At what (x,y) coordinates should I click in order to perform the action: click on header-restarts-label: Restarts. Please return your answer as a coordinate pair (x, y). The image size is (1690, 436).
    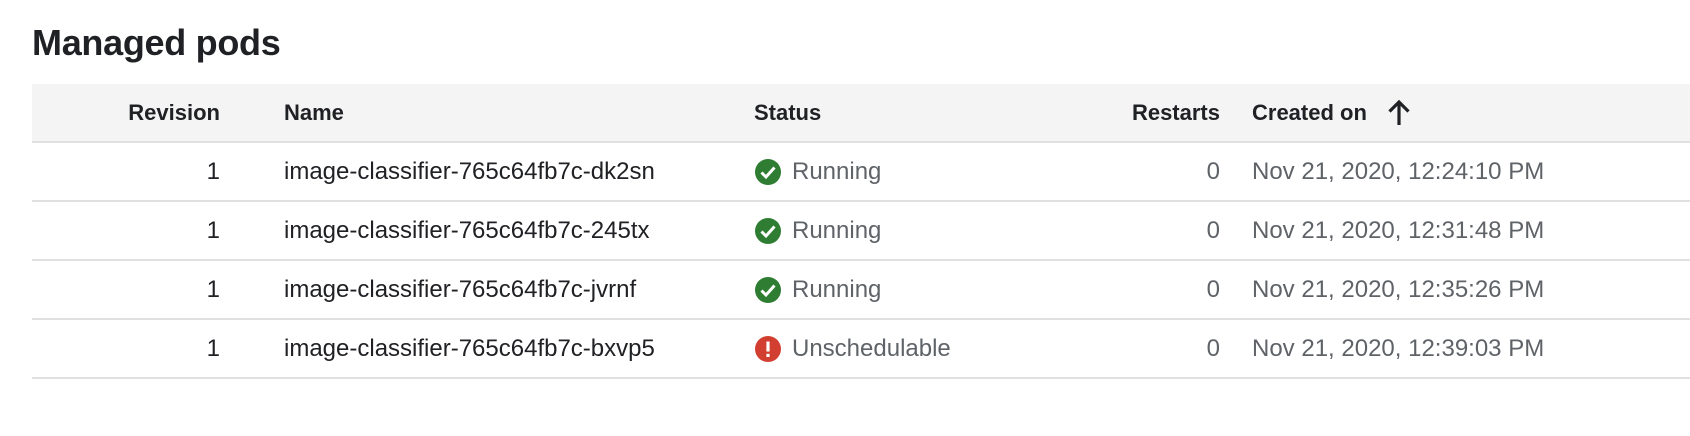
    Looking at the image, I should click on (1175, 112).